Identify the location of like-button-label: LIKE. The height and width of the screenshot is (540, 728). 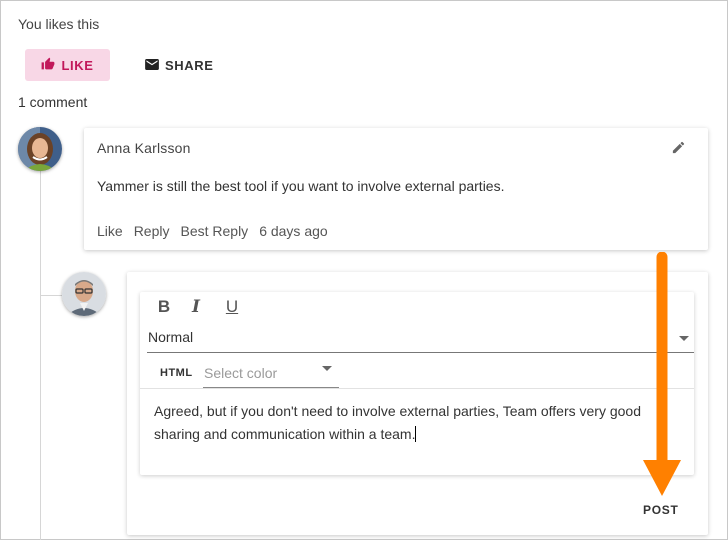
(77, 65).